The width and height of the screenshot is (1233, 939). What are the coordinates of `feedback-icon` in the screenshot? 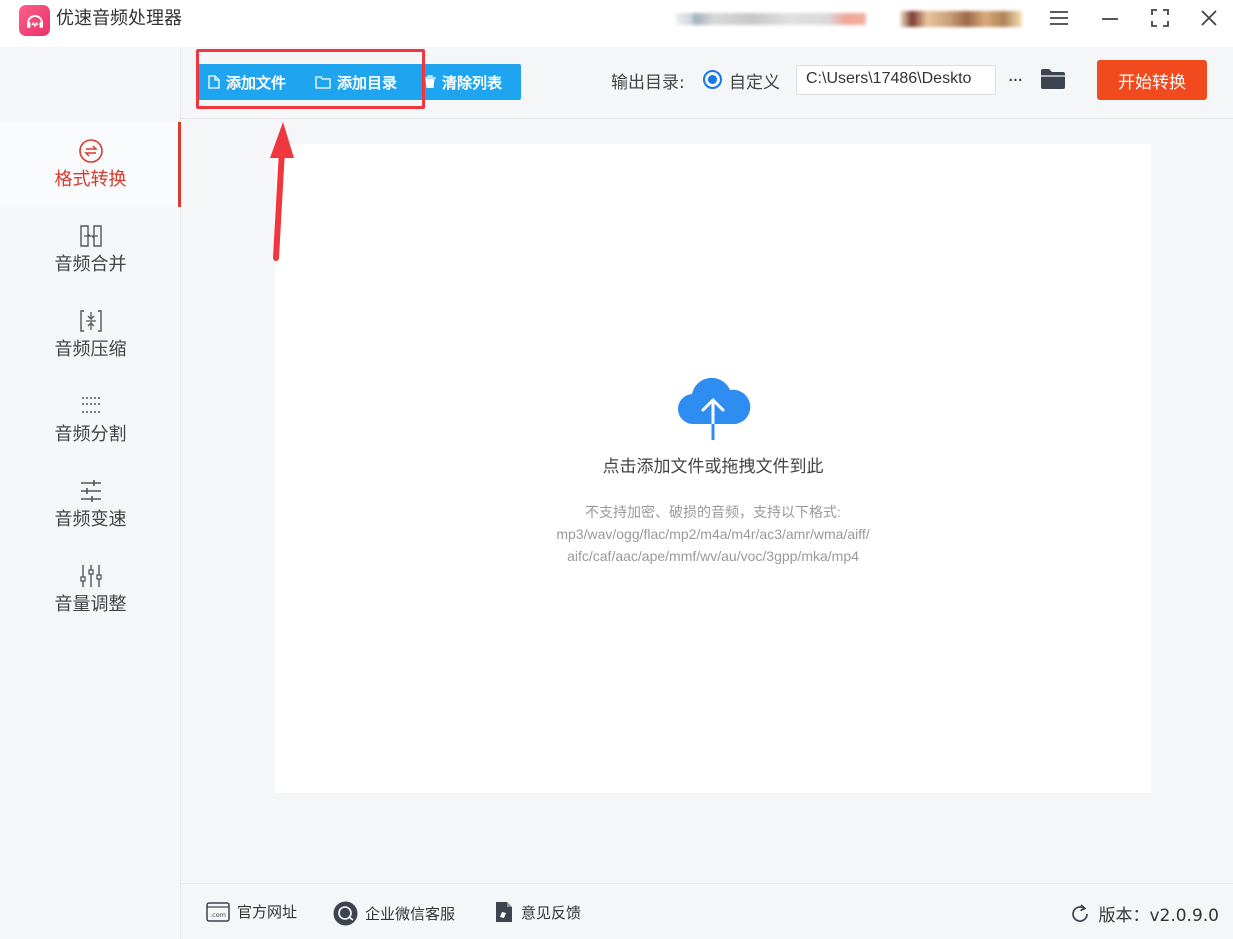 It's located at (504, 912).